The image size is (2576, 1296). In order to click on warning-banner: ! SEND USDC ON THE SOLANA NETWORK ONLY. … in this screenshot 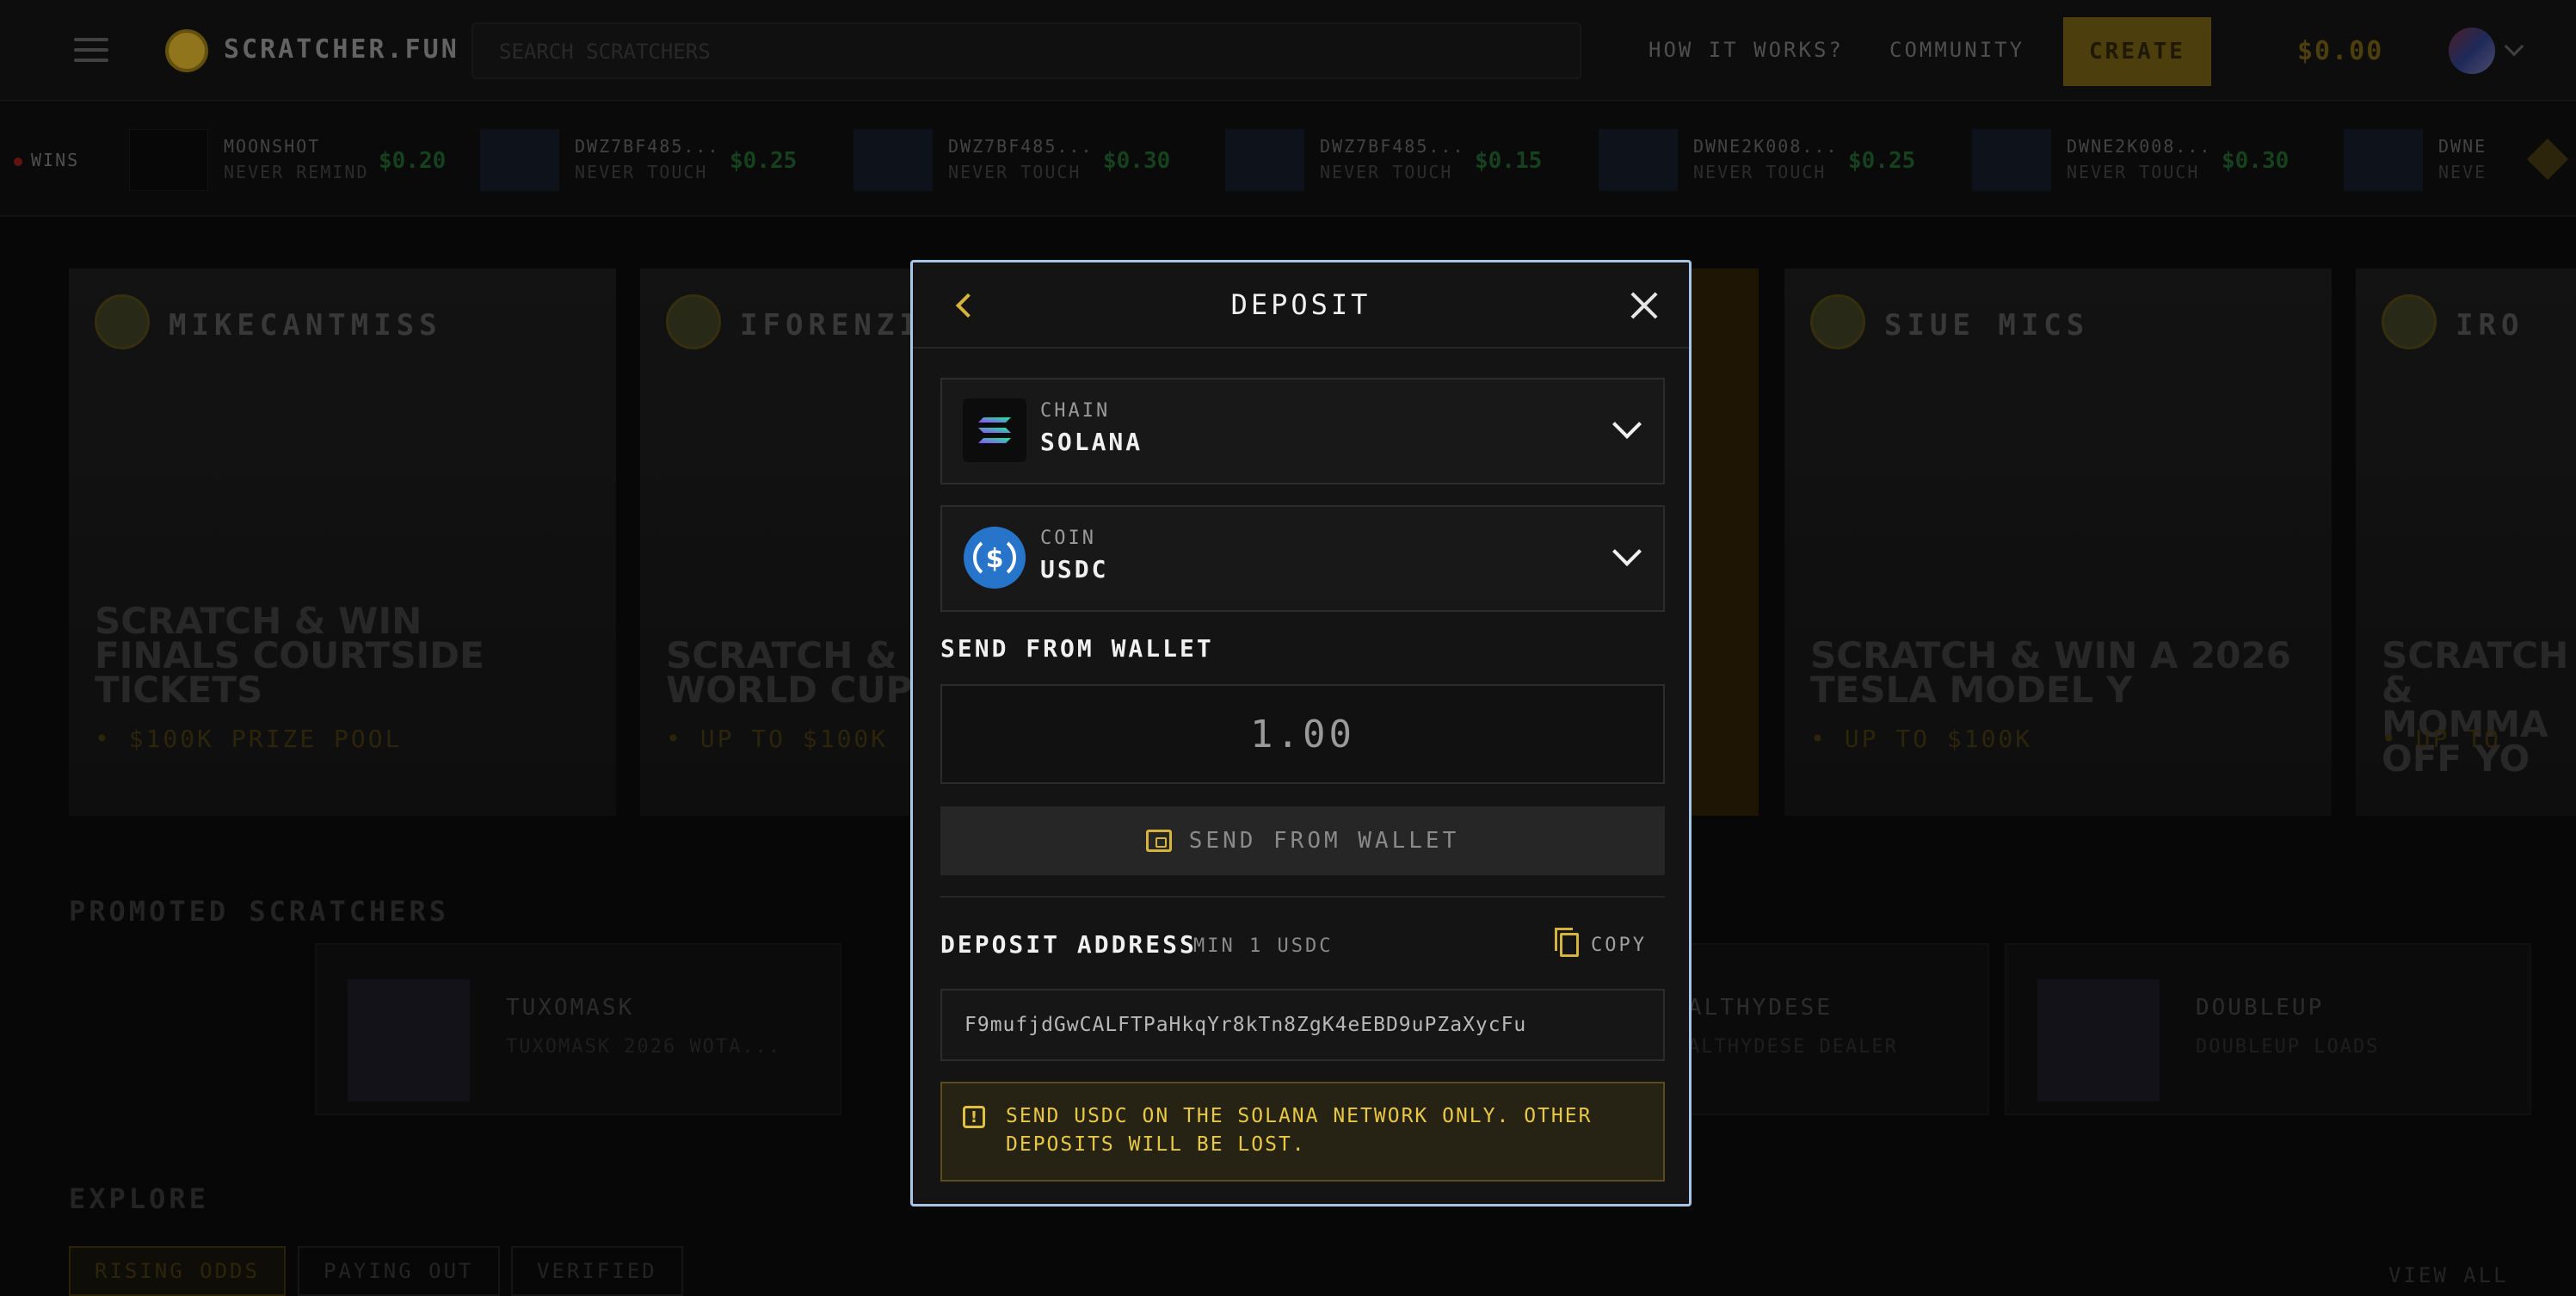, I will do `click(1302, 1132)`.